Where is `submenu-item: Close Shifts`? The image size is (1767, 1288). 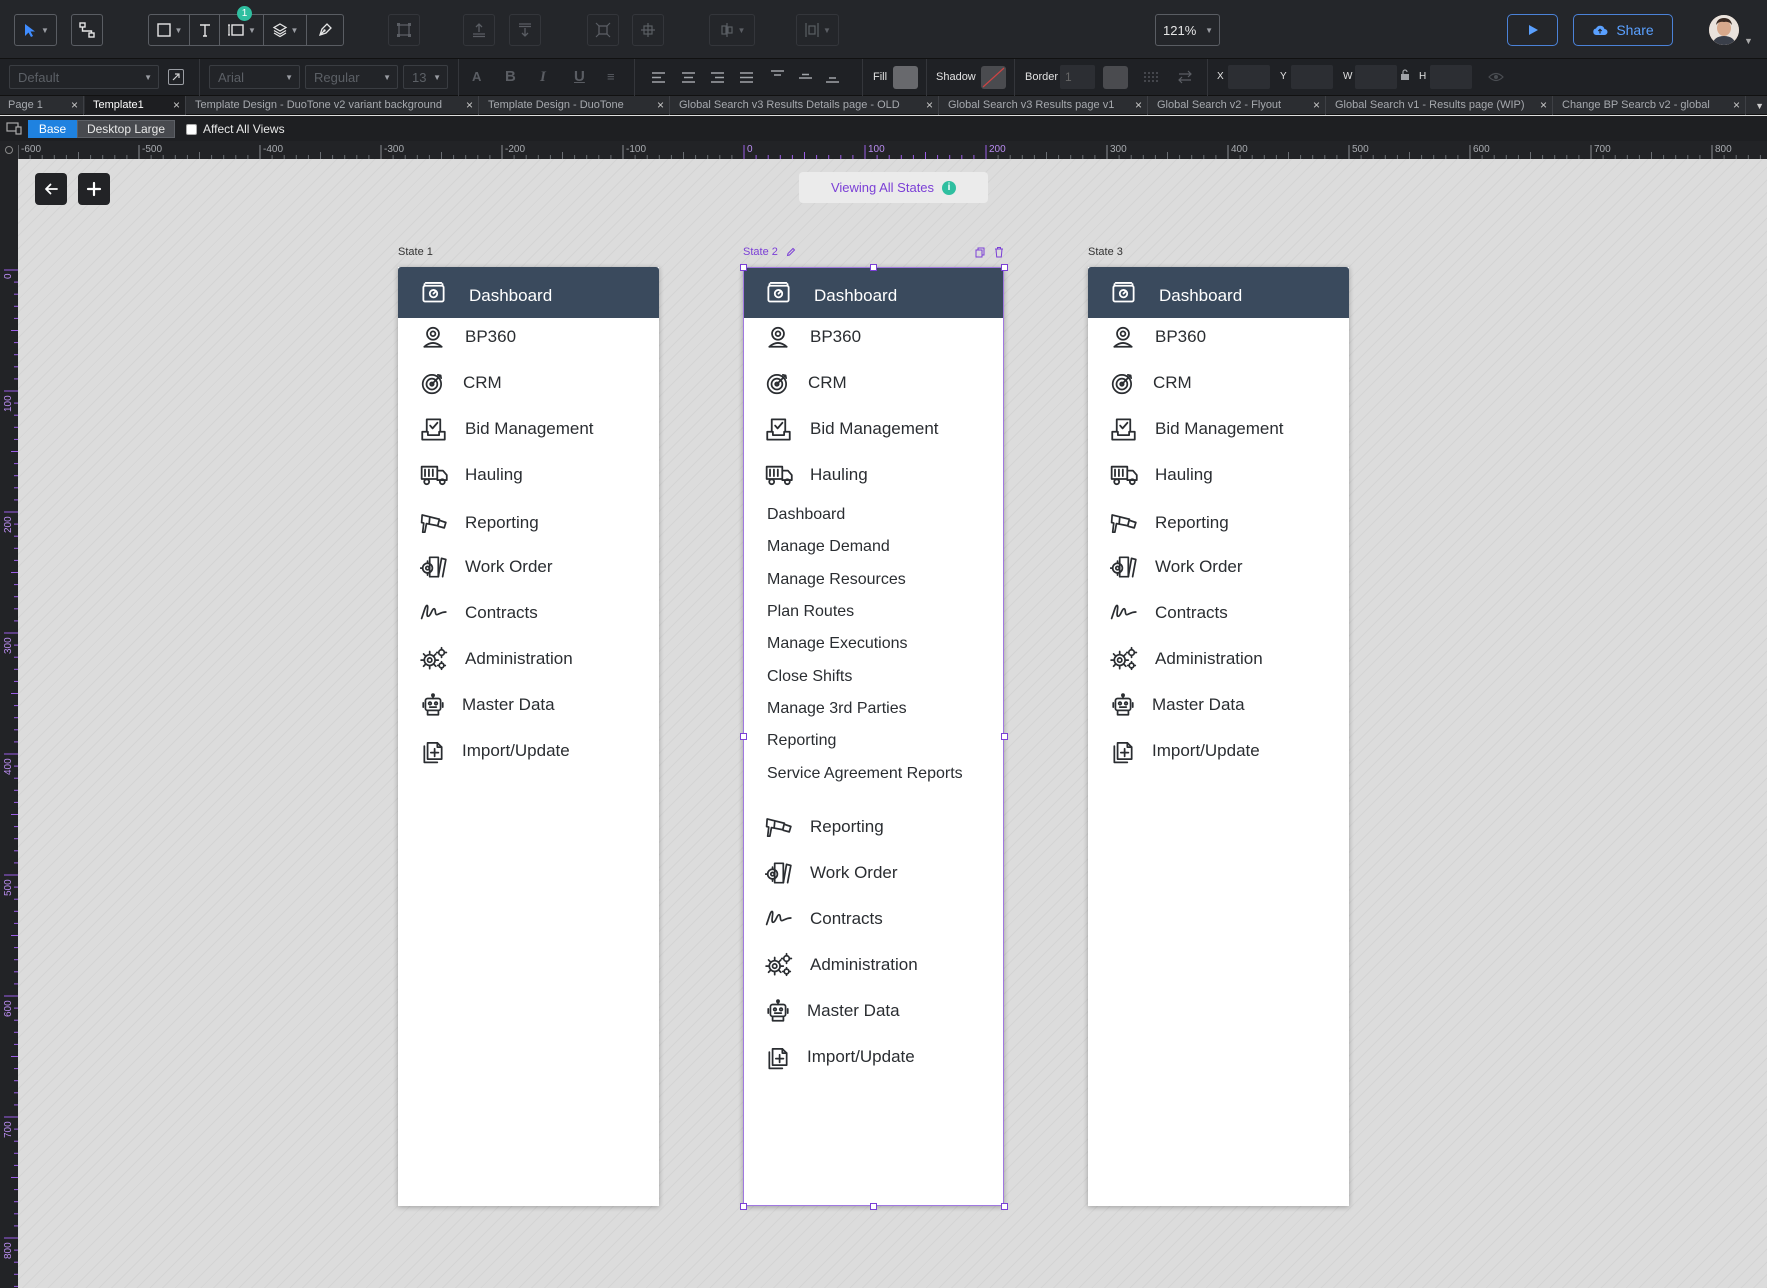
submenu-item: Close Shifts is located at coordinates (882, 677).